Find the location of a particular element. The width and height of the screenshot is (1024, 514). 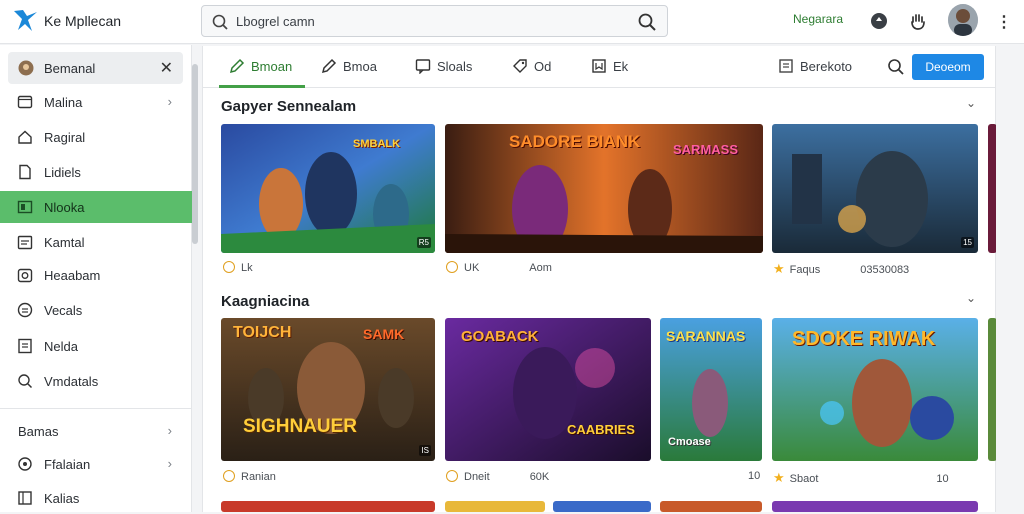

camera-icon is located at coordinates (25, 275).